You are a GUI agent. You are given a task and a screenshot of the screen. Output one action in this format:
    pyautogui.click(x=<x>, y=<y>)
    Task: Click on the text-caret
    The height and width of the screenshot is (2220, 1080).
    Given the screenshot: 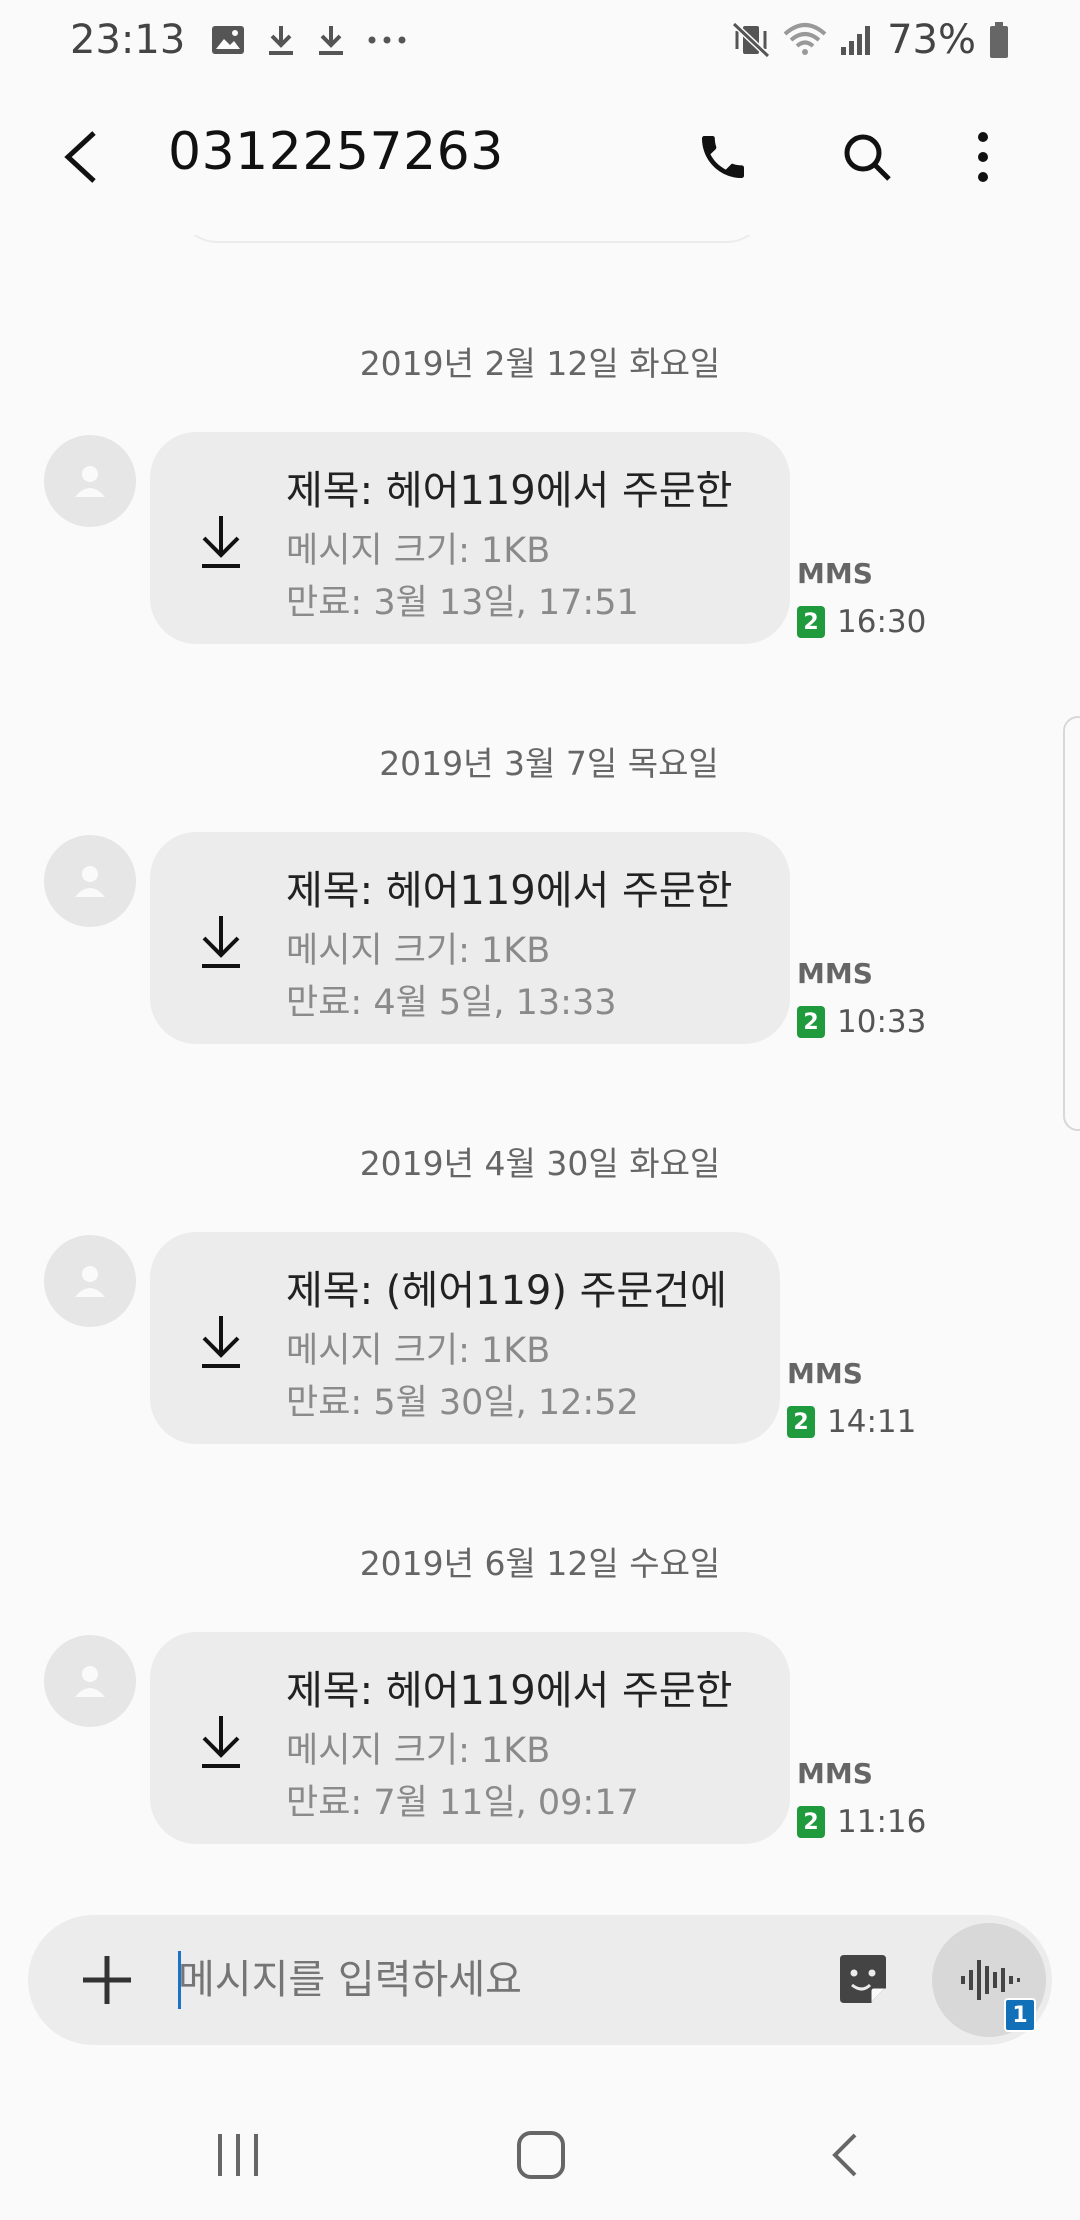 What is the action you would take?
    pyautogui.click(x=179, y=1980)
    